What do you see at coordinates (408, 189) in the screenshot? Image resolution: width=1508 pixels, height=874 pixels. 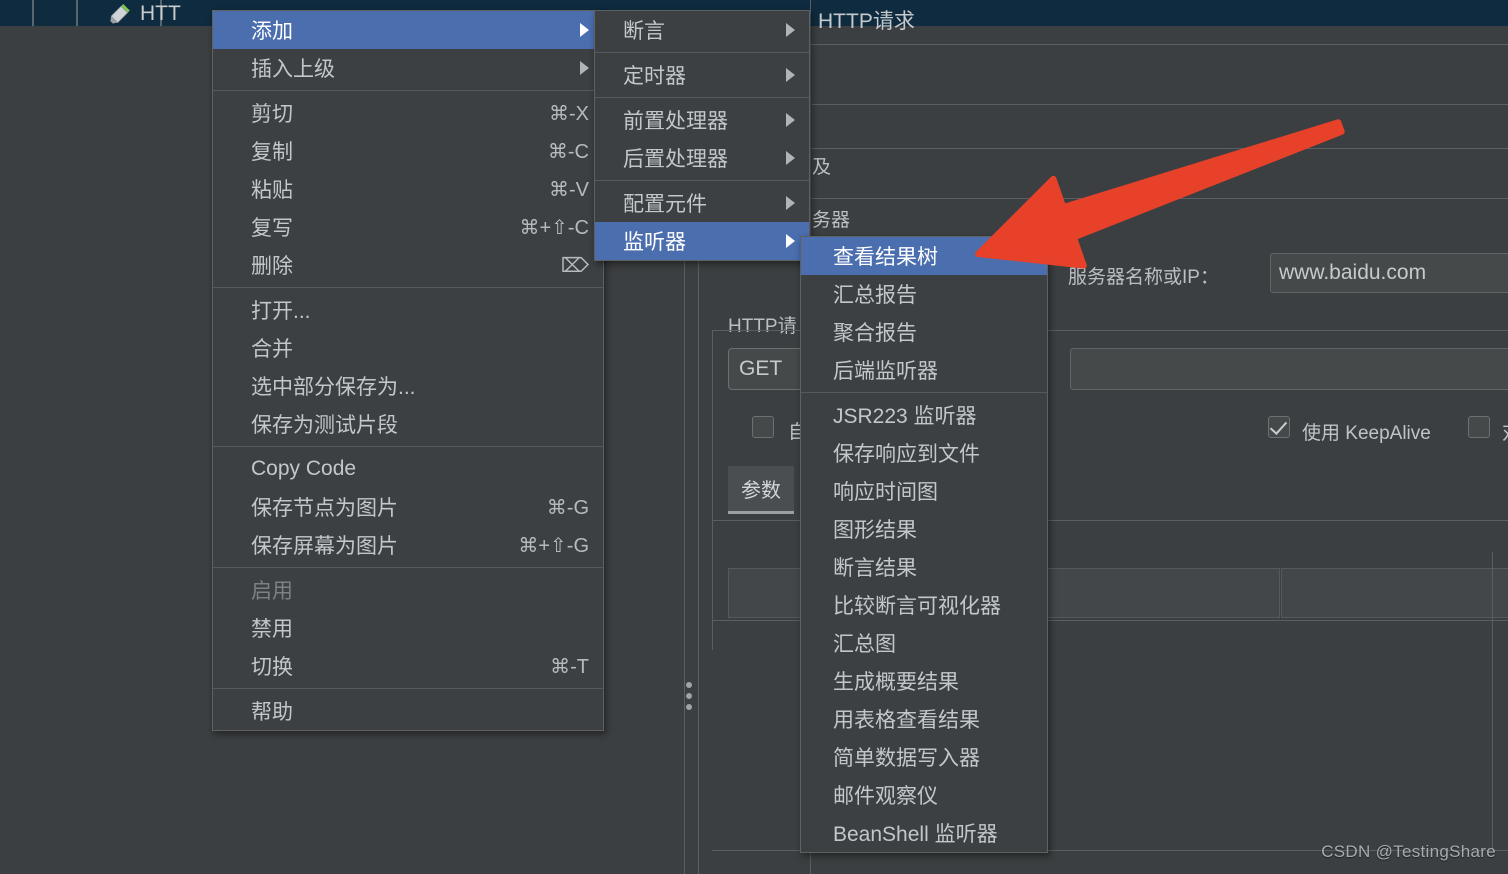 I see `menu-item-edit: 粘贴 ⌘-V` at bounding box center [408, 189].